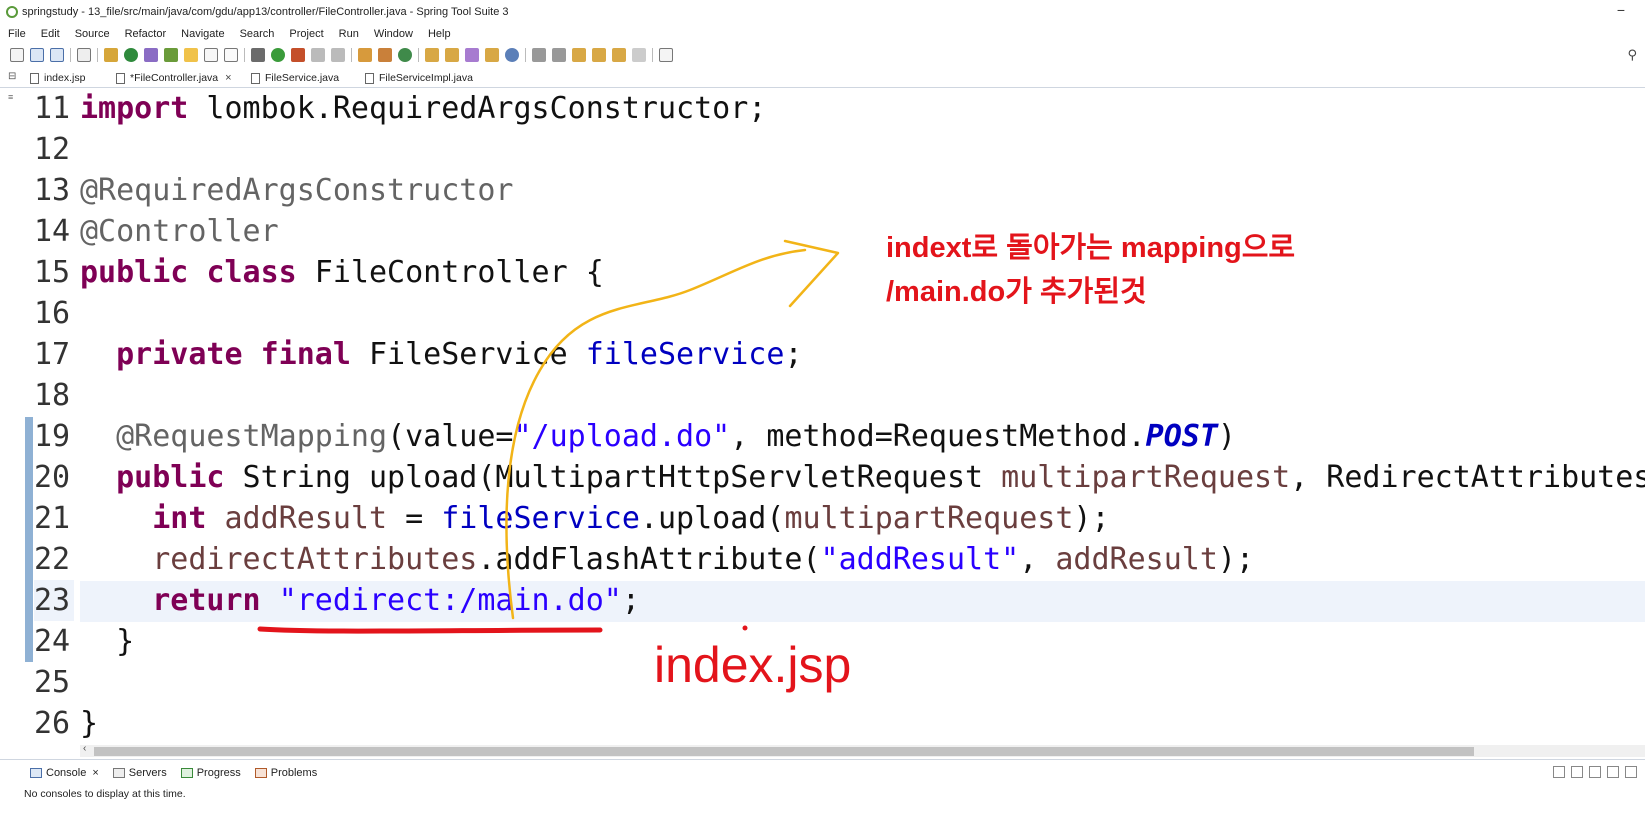 The height and width of the screenshot is (825, 1645). What do you see at coordinates (639, 55) in the screenshot?
I see `forward-icon` at bounding box center [639, 55].